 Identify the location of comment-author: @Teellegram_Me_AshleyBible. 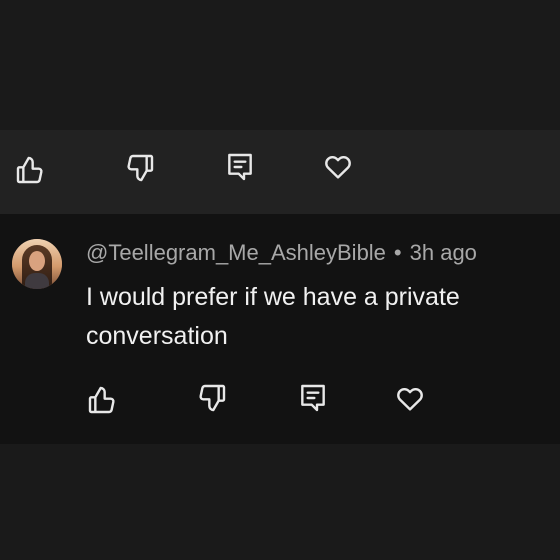
(236, 252).